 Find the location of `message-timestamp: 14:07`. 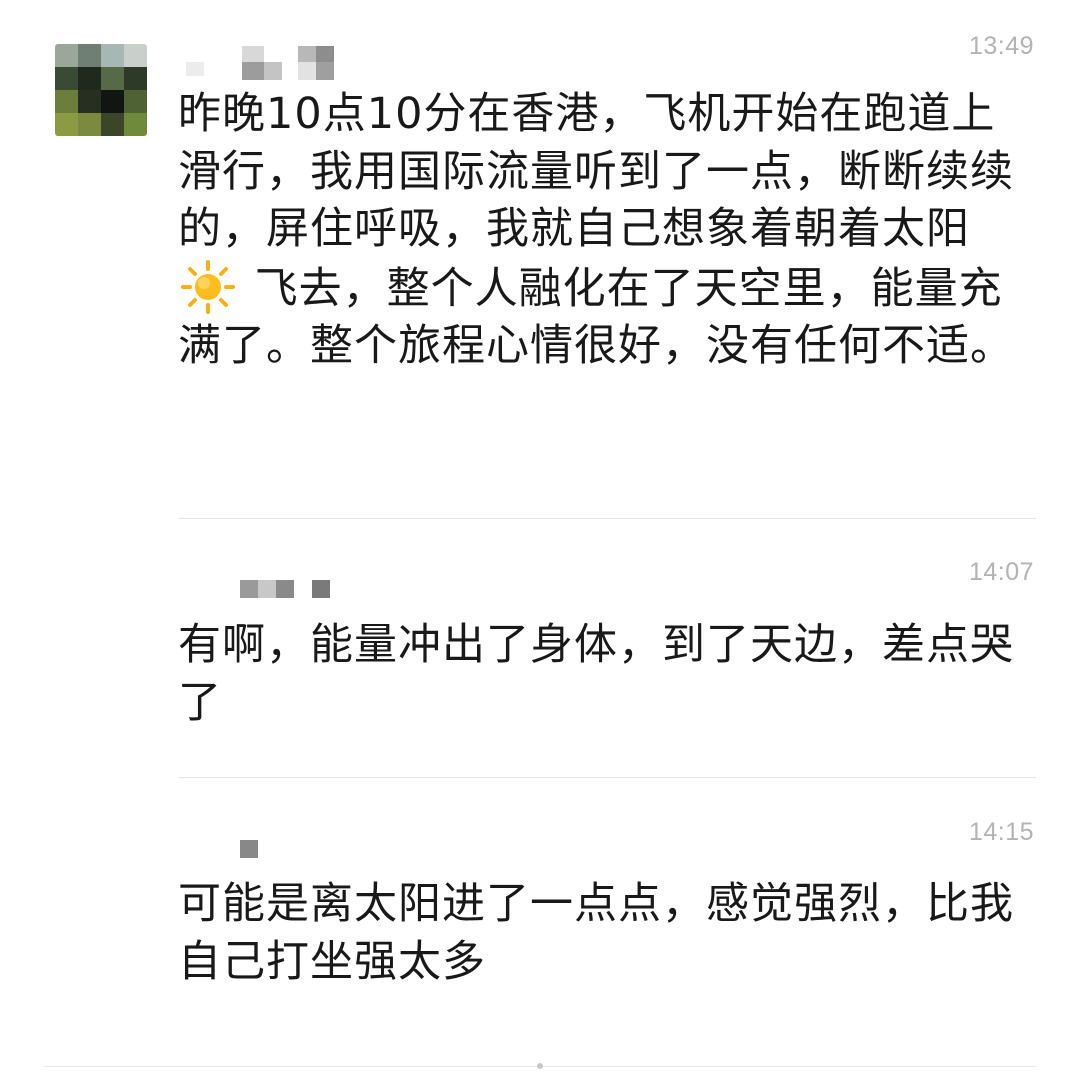

message-timestamp: 14:07 is located at coordinates (1001, 572).